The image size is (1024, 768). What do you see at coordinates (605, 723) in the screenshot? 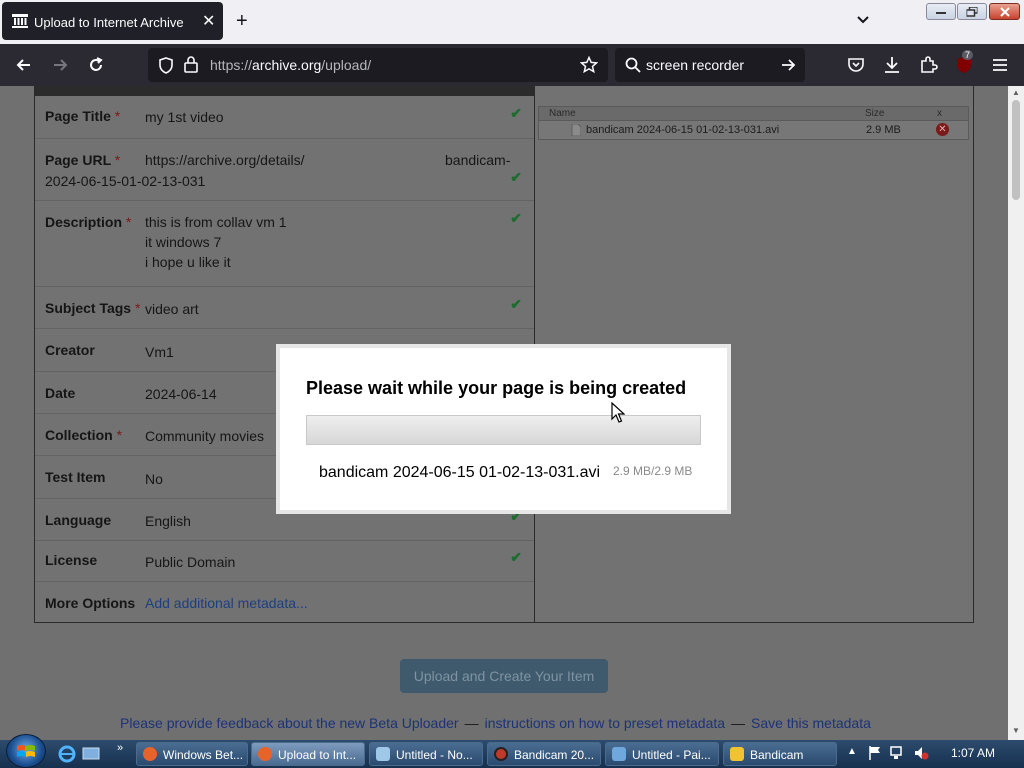
I see `instructions-link: instructions on how to preset metadata` at bounding box center [605, 723].